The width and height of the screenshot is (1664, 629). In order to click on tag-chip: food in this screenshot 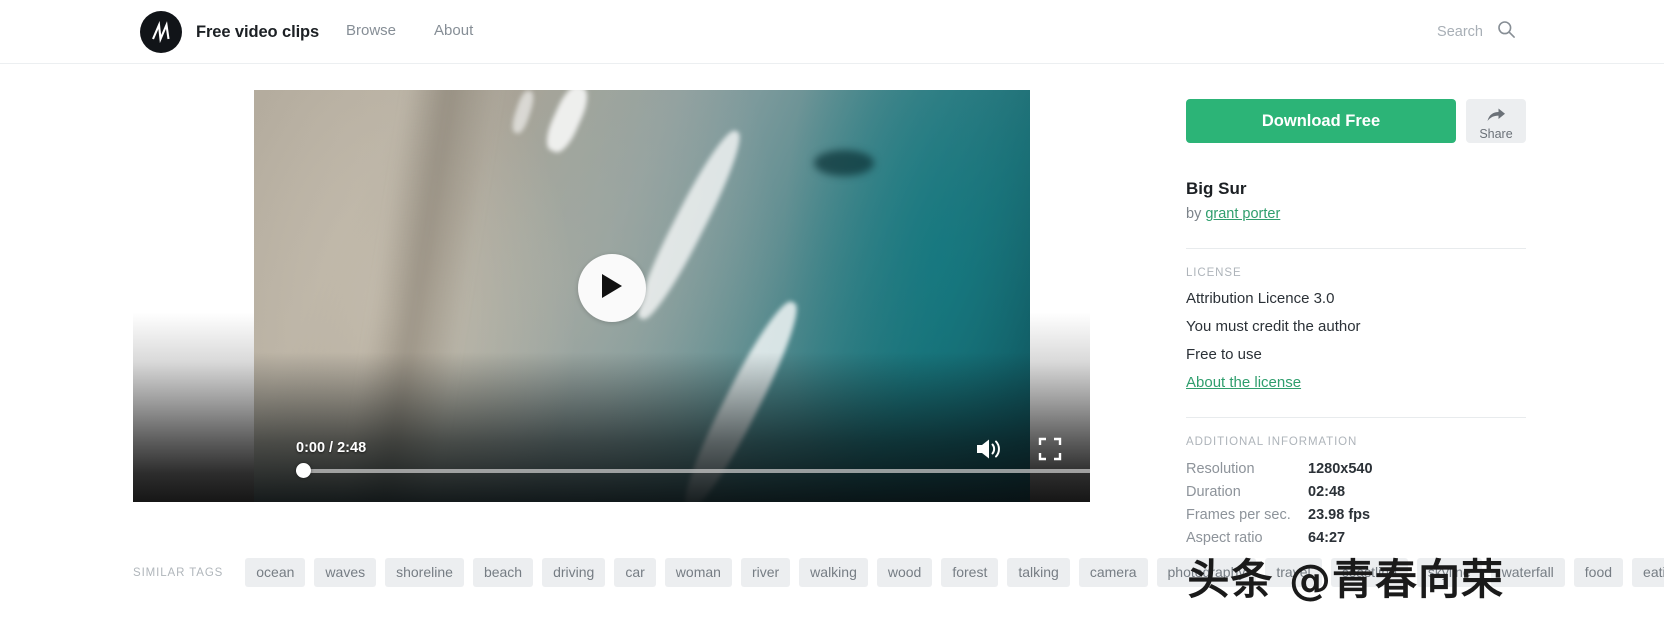, I will do `click(1598, 572)`.